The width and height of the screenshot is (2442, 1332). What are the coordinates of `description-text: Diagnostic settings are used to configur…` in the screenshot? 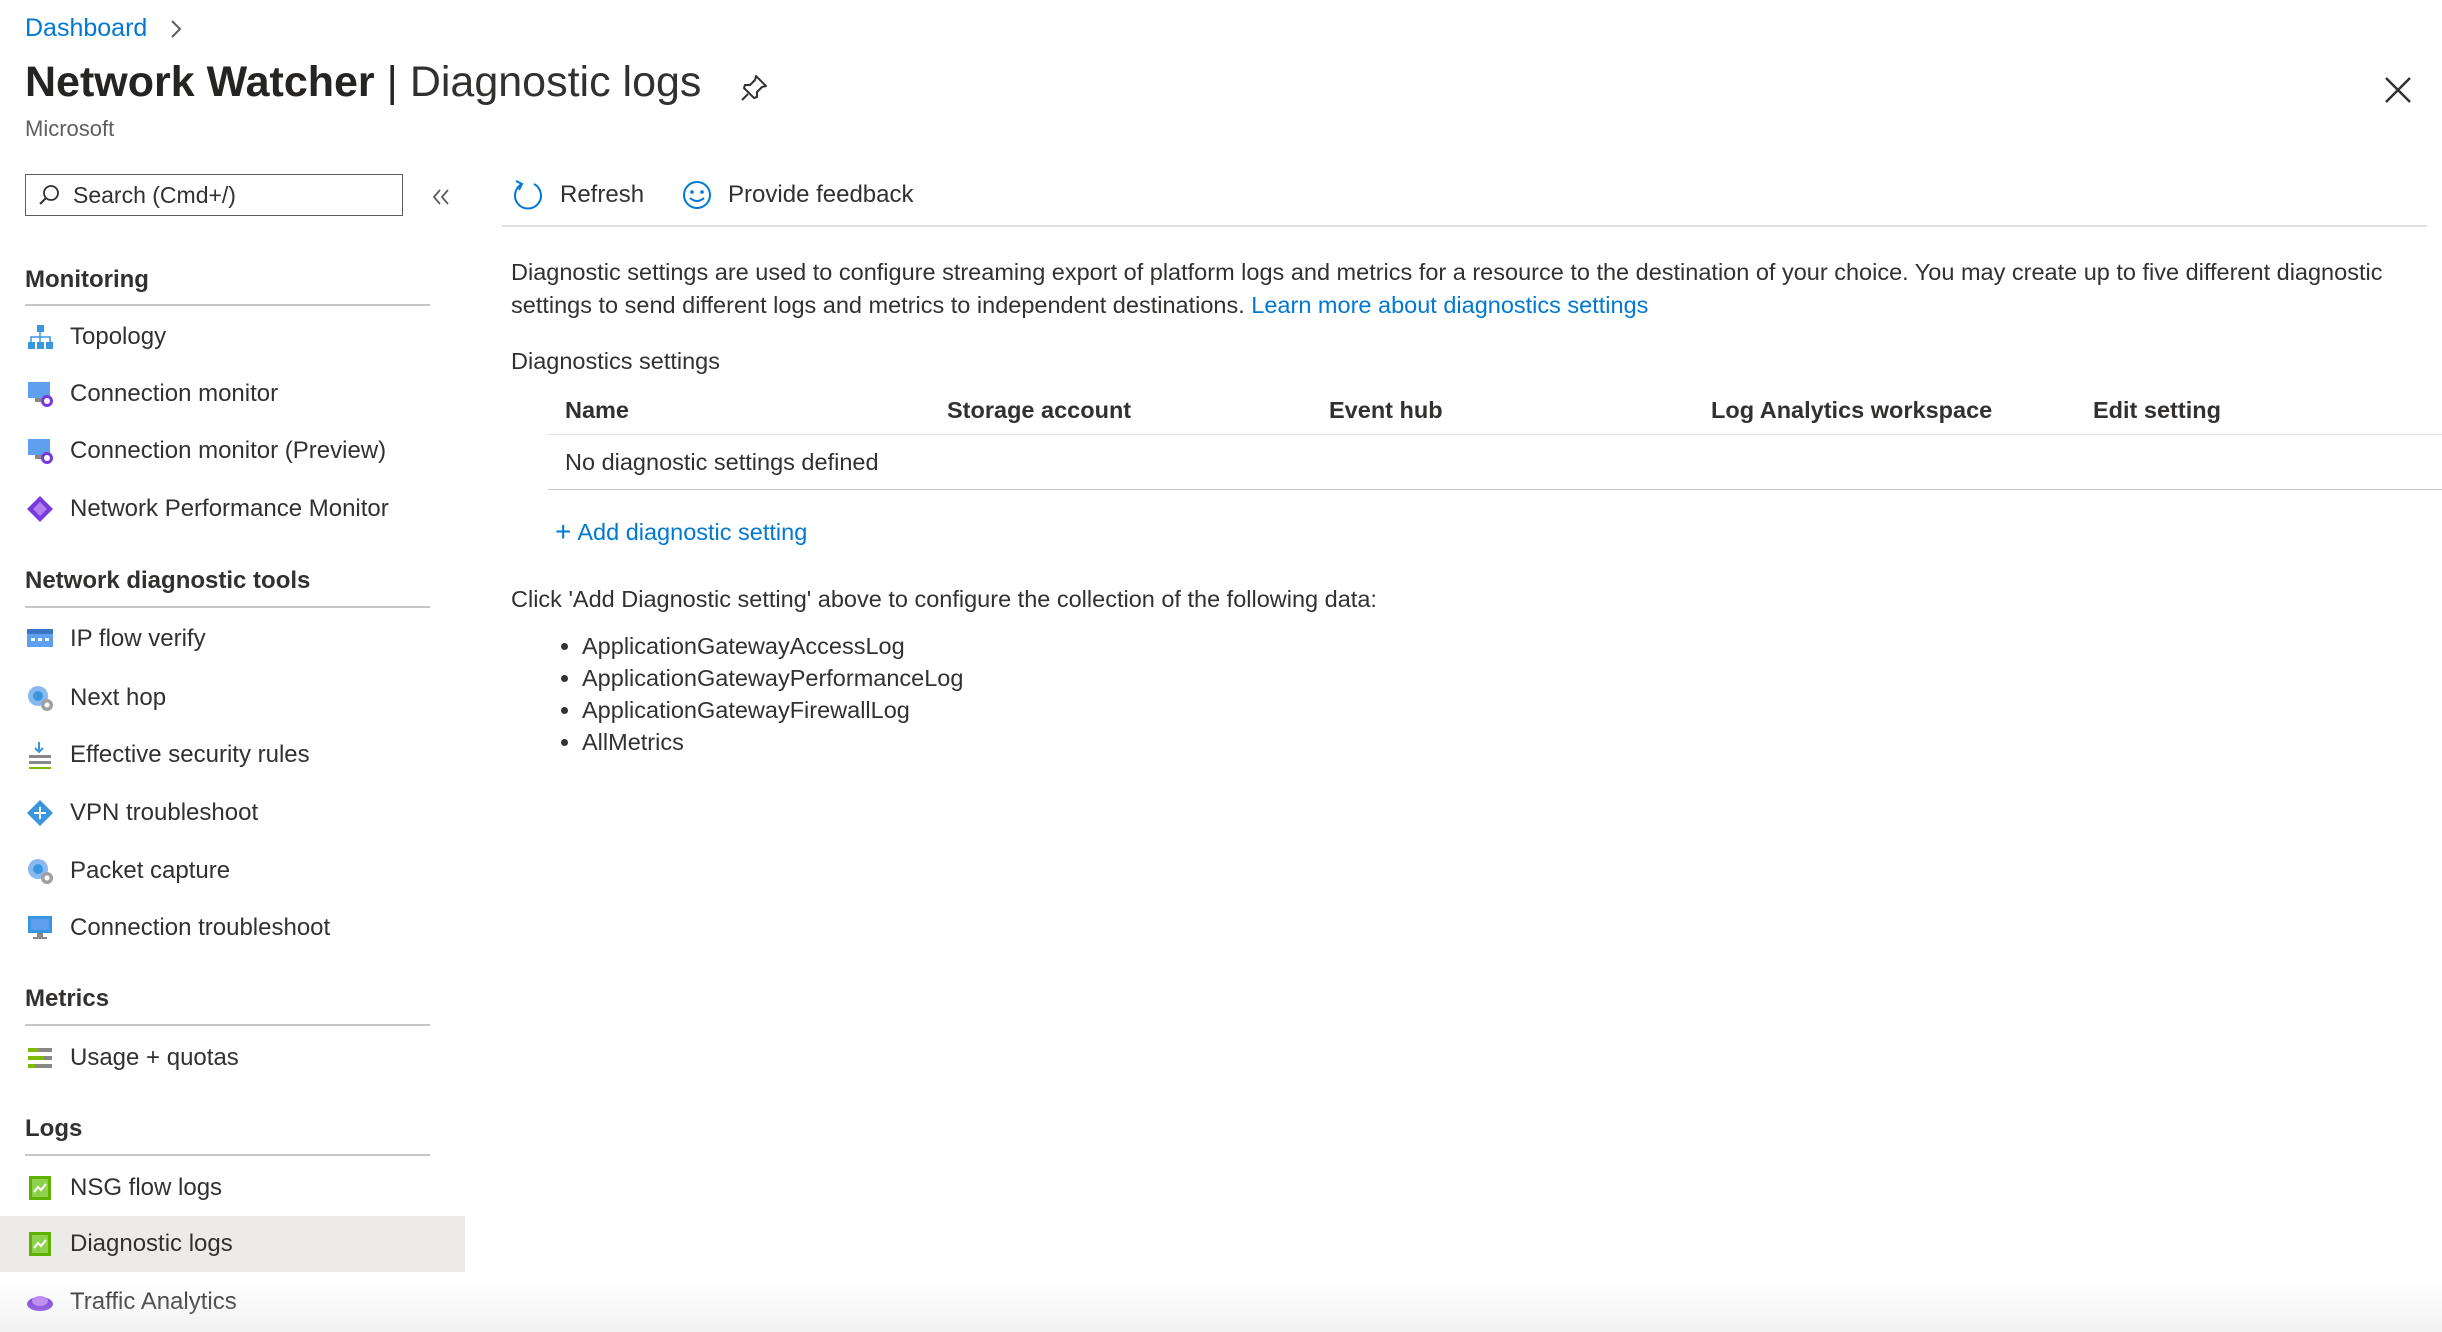 It's located at (1461, 289).